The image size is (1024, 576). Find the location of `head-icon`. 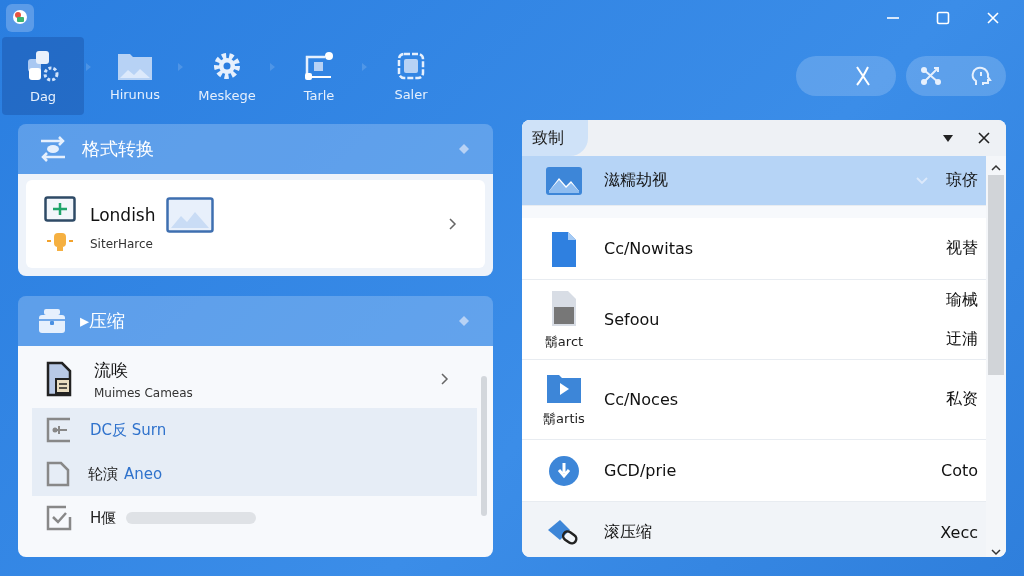

head-icon is located at coordinates (981, 76).